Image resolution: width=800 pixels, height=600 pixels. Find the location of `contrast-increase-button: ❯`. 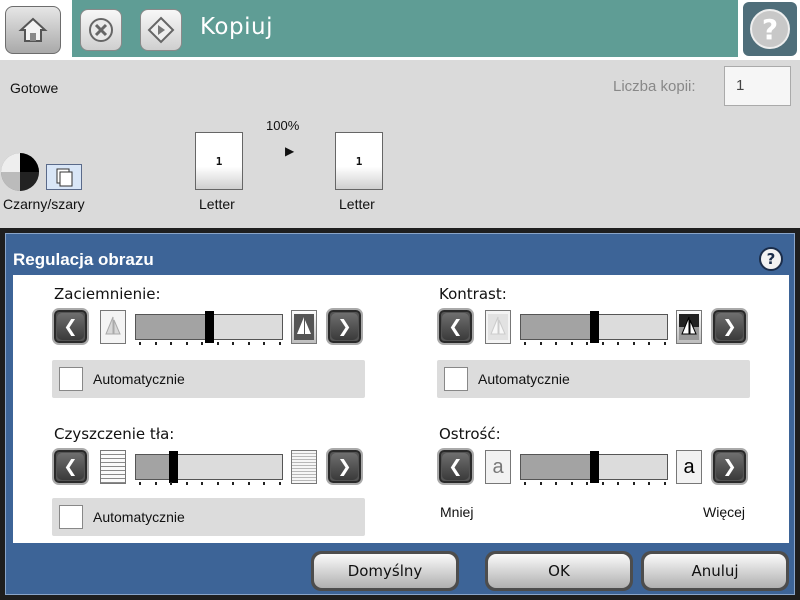

contrast-increase-button: ❯ is located at coordinates (729, 326).